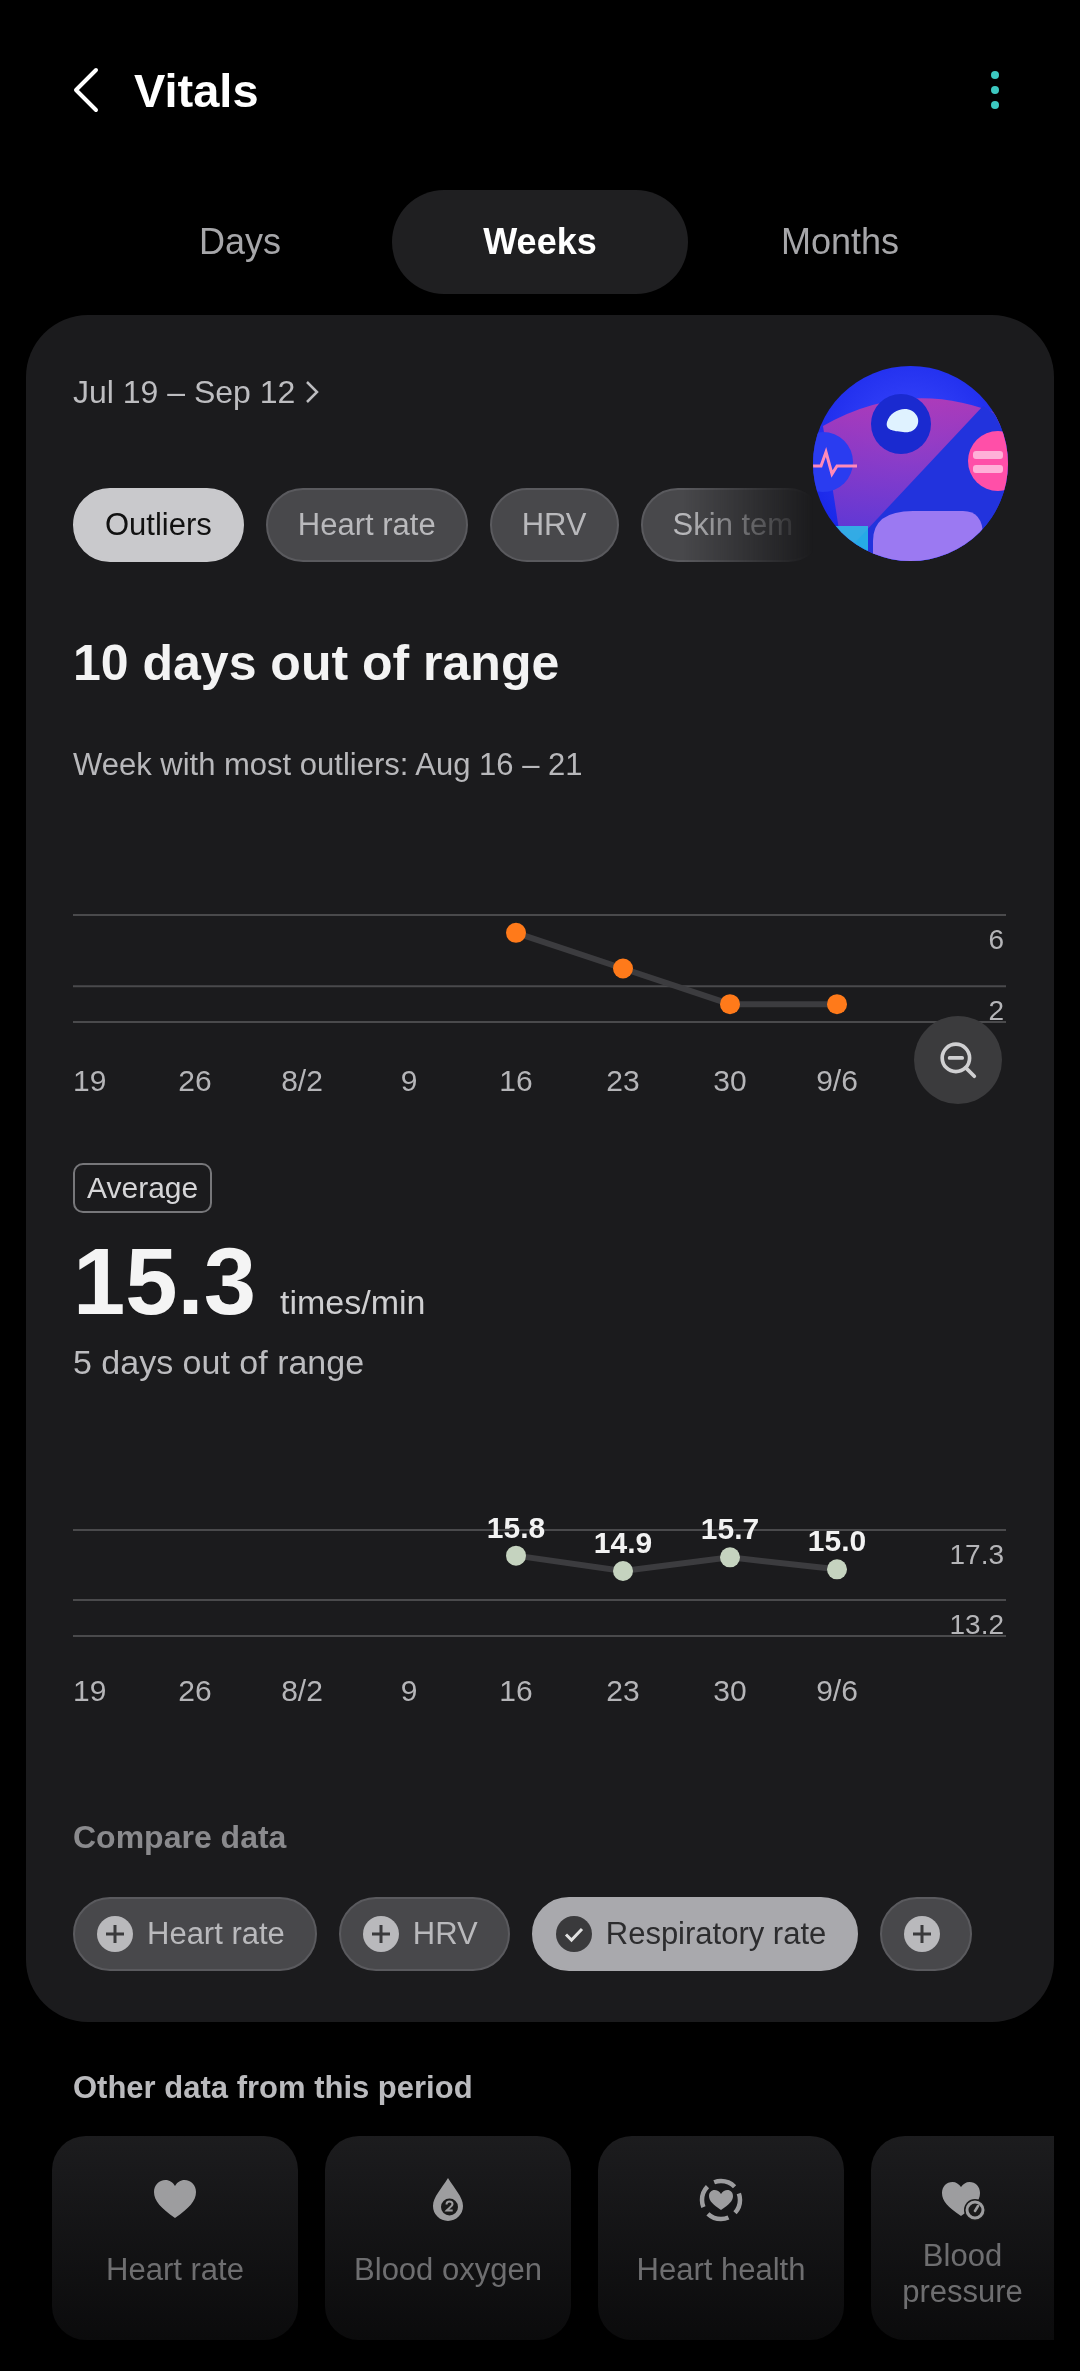  Describe the element at coordinates (721, 2200) in the screenshot. I see `heart-ring-icon` at that location.